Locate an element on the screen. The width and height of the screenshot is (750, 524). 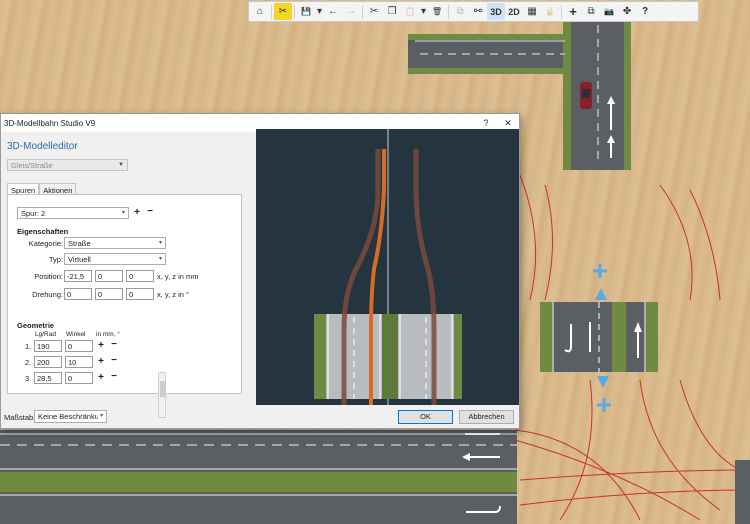
lock-icon: 🔒 is located at coordinates (550, 11).